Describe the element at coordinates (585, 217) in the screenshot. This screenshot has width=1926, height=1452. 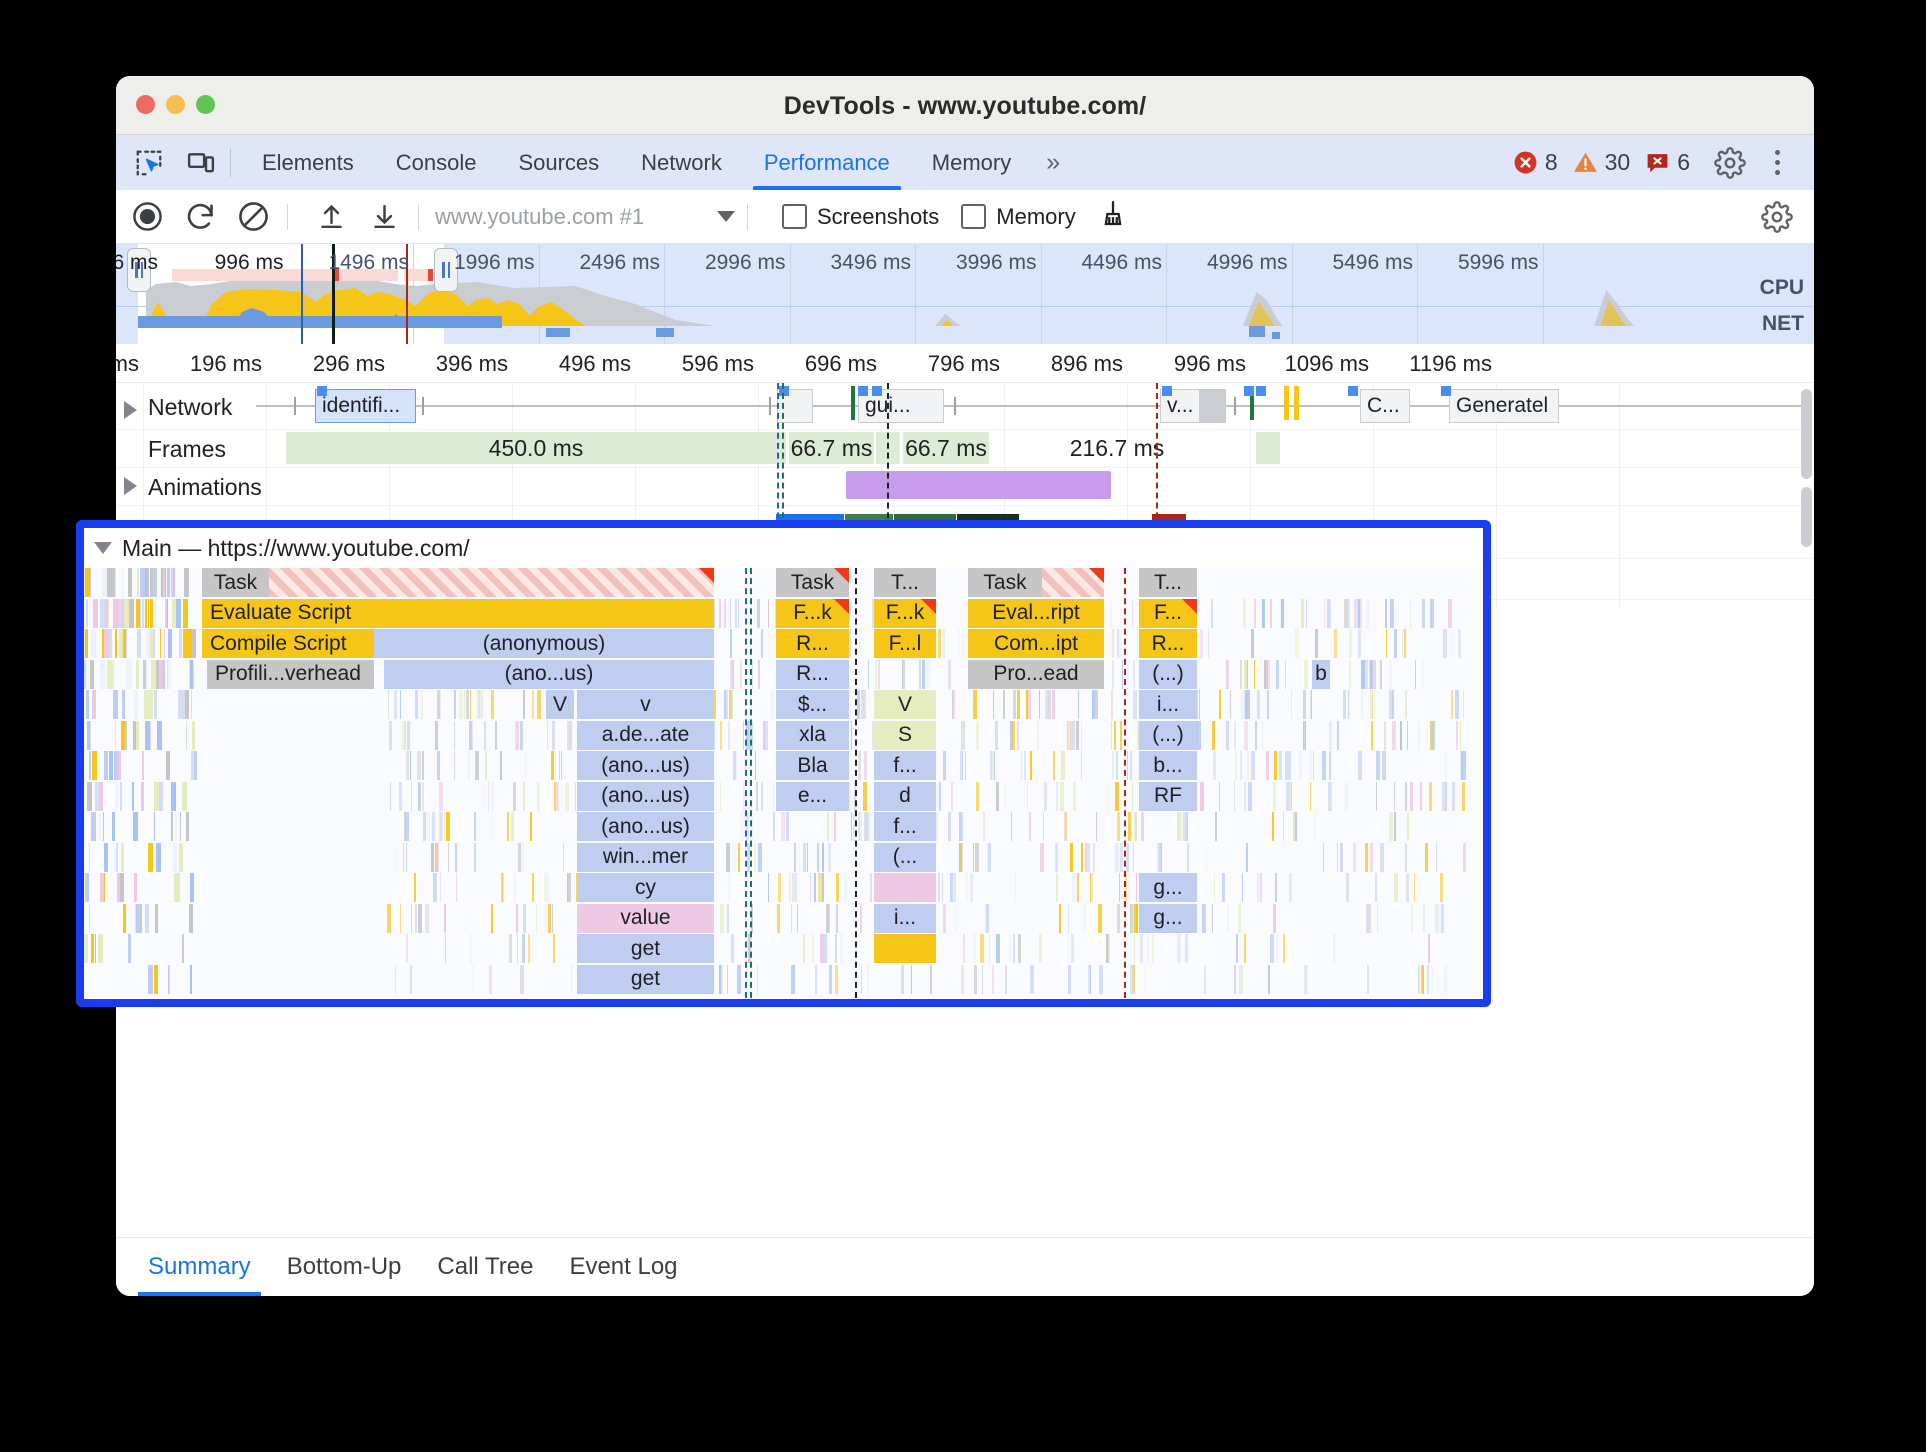
I see `profile-select: www.youtube.com #1` at that location.